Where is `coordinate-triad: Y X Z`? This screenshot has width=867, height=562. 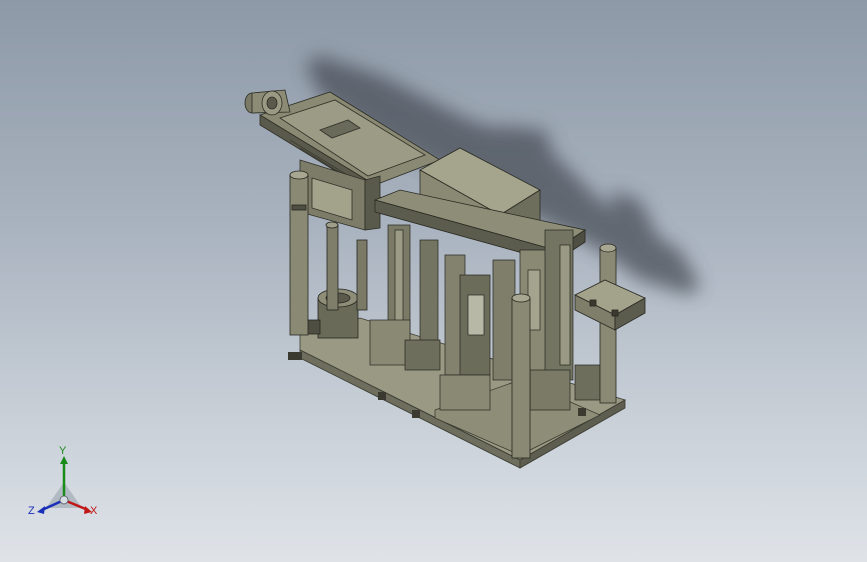 coordinate-triad: Y X Z is located at coordinates (64, 486).